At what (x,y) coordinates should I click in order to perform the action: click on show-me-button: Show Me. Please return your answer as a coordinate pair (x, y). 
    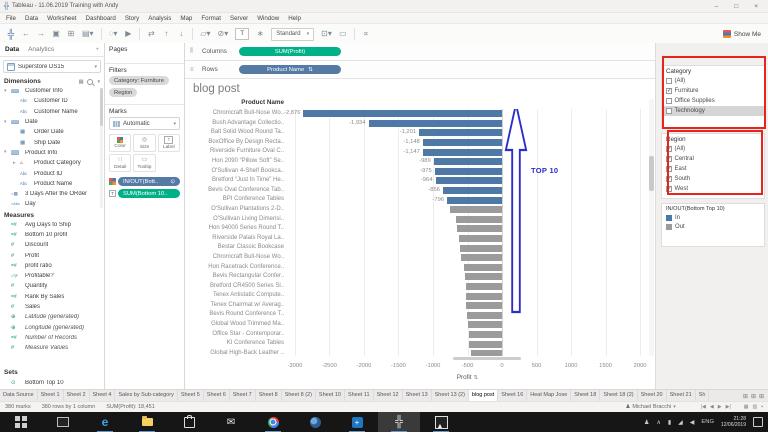
    Looking at the image, I should click on (741, 34).